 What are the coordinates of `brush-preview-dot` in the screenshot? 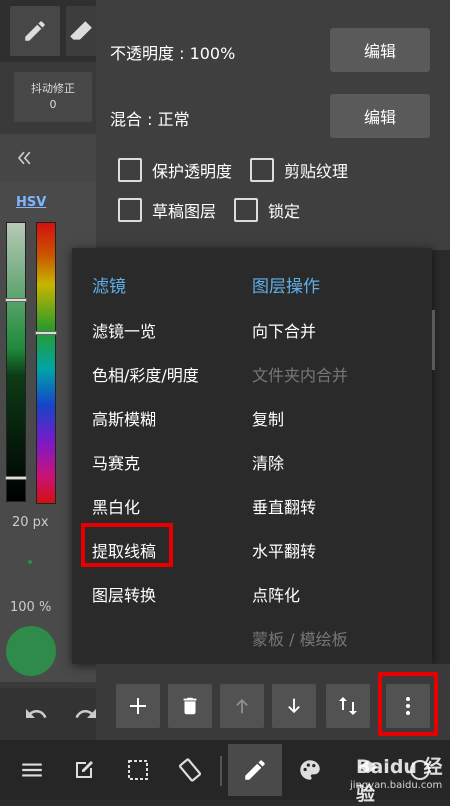 It's located at (30, 562).